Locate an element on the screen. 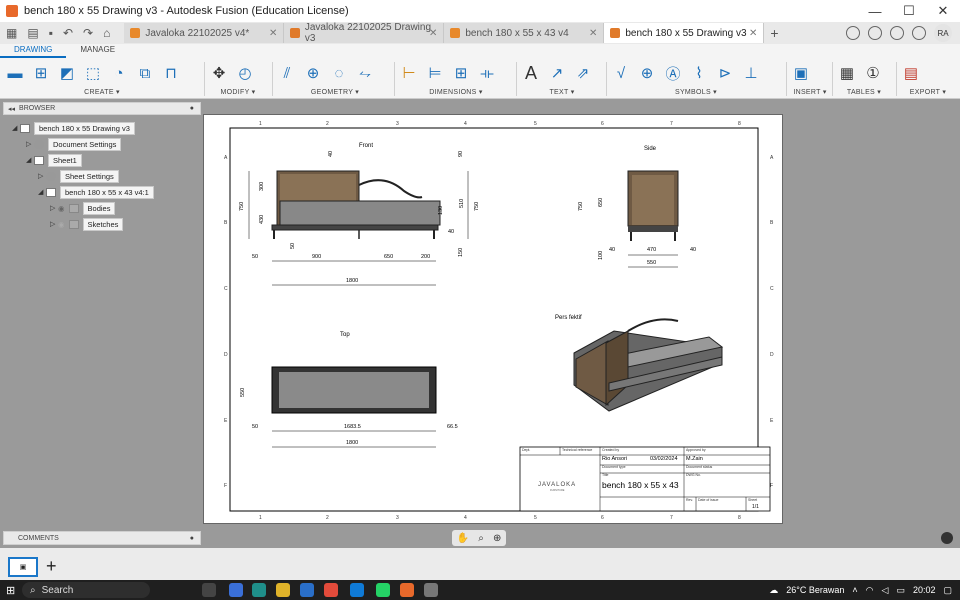  browser-panel-header: ◂◂ BROWSER ● is located at coordinates (102, 108).